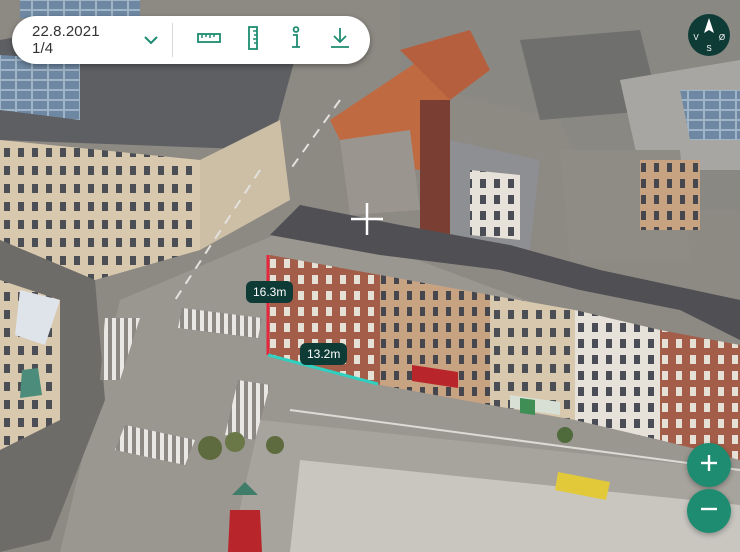  I want to click on minus-icon, so click(709, 511).